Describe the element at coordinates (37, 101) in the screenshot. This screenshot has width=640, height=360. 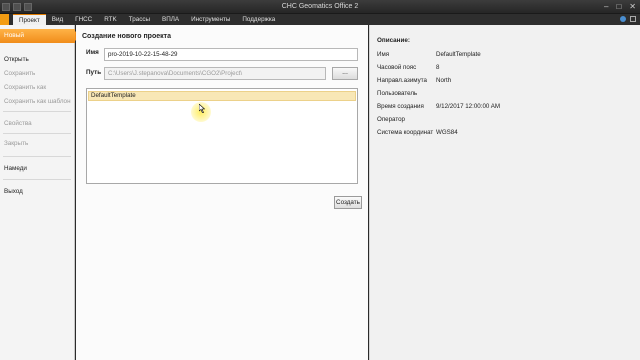
I see `sidebar-item-save-as-template: Сохранить как шаблон` at that location.